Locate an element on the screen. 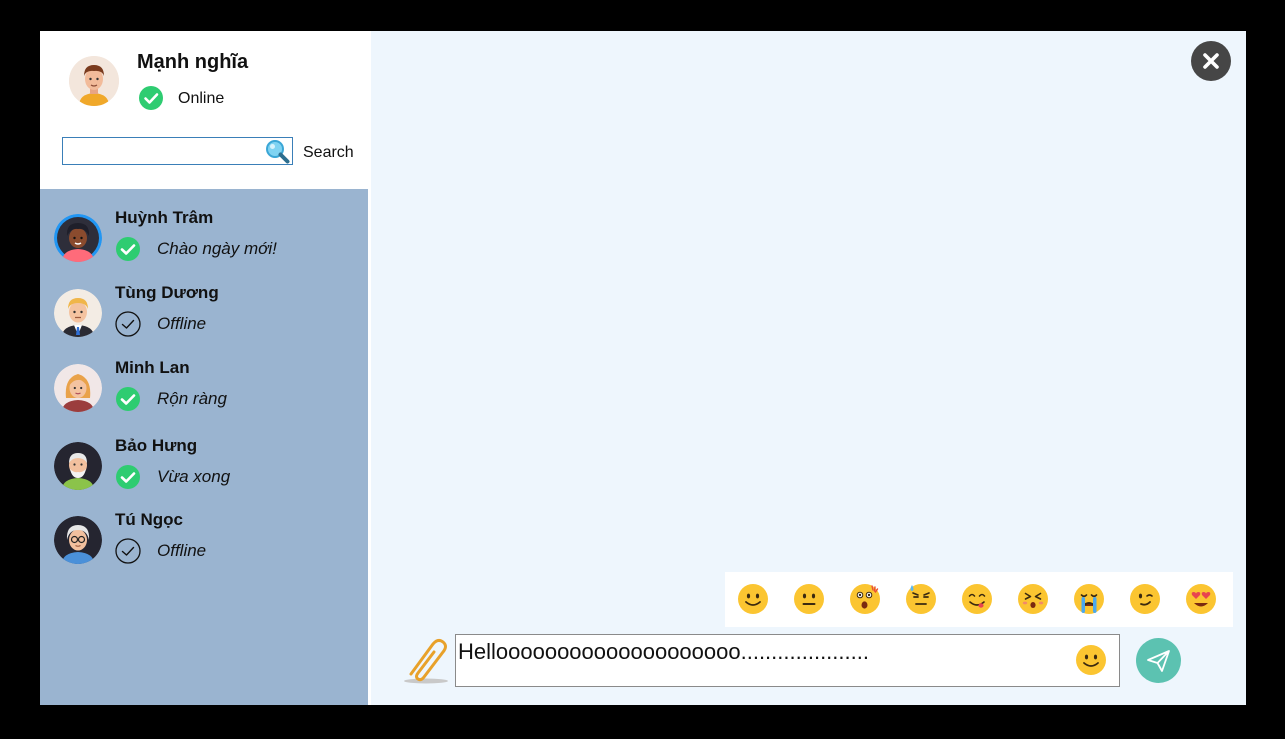 The height and width of the screenshot is (739, 1285). contact-name: Minh Lan is located at coordinates (152, 367).